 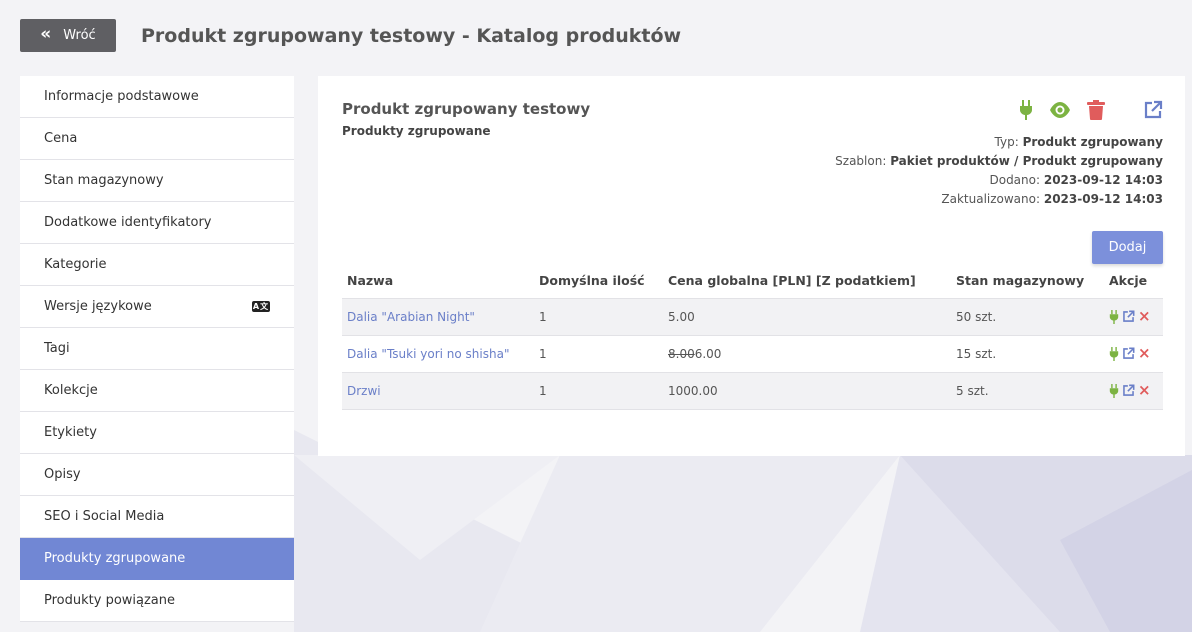 What do you see at coordinates (115, 558) in the screenshot?
I see `sidebar-item-label: Produkty zgrupowane` at bounding box center [115, 558].